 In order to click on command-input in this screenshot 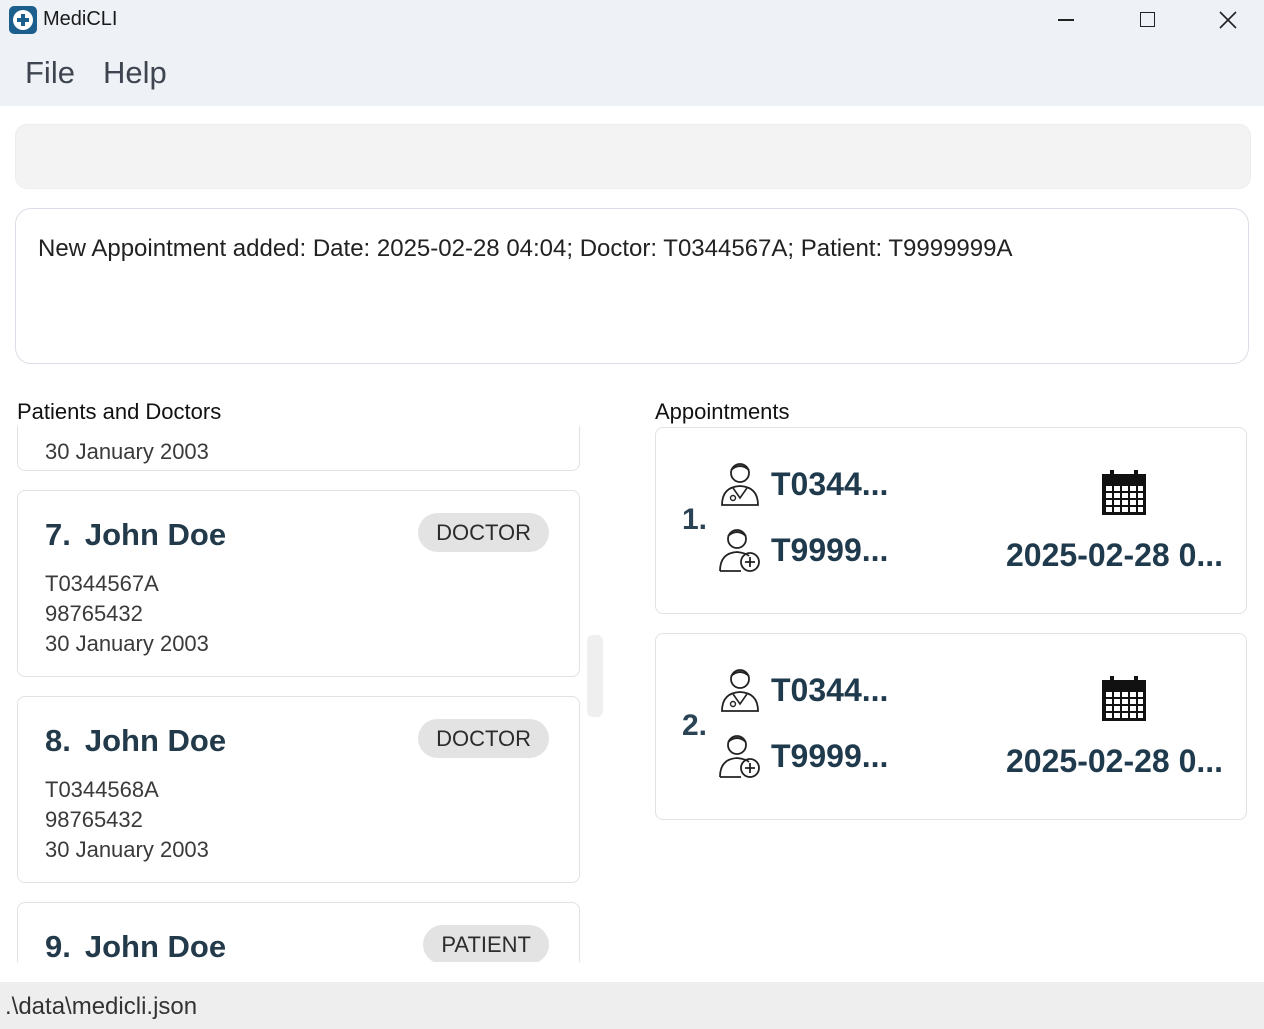, I will do `click(633, 156)`.